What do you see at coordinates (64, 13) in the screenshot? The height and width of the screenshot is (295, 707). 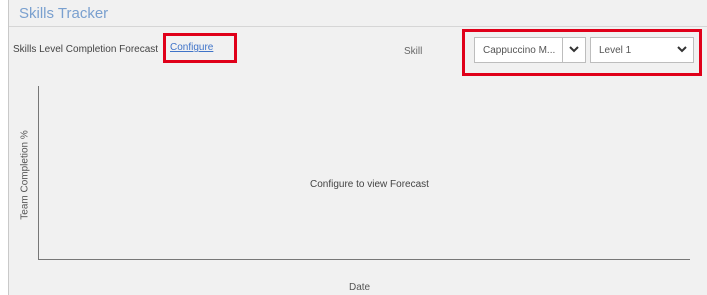 I see `panel-title: Skills Tracker` at bounding box center [64, 13].